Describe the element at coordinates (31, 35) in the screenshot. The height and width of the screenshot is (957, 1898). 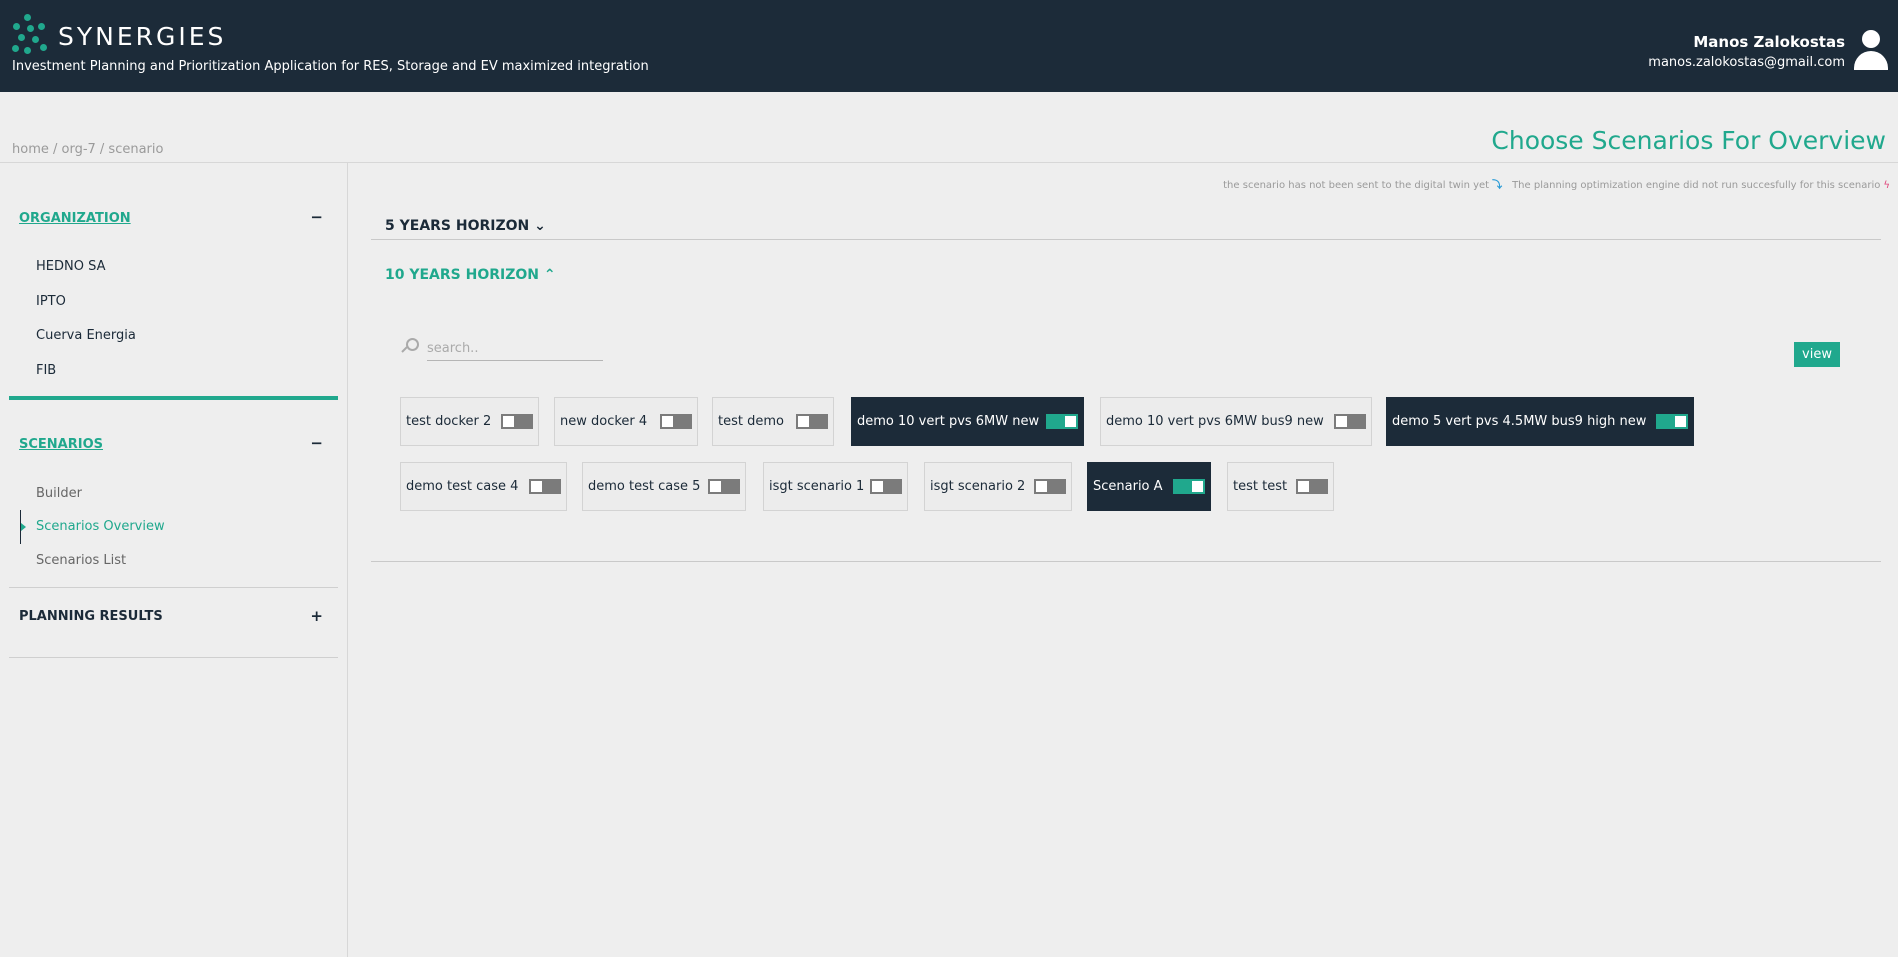
I see `synergies-logo-icon` at that location.